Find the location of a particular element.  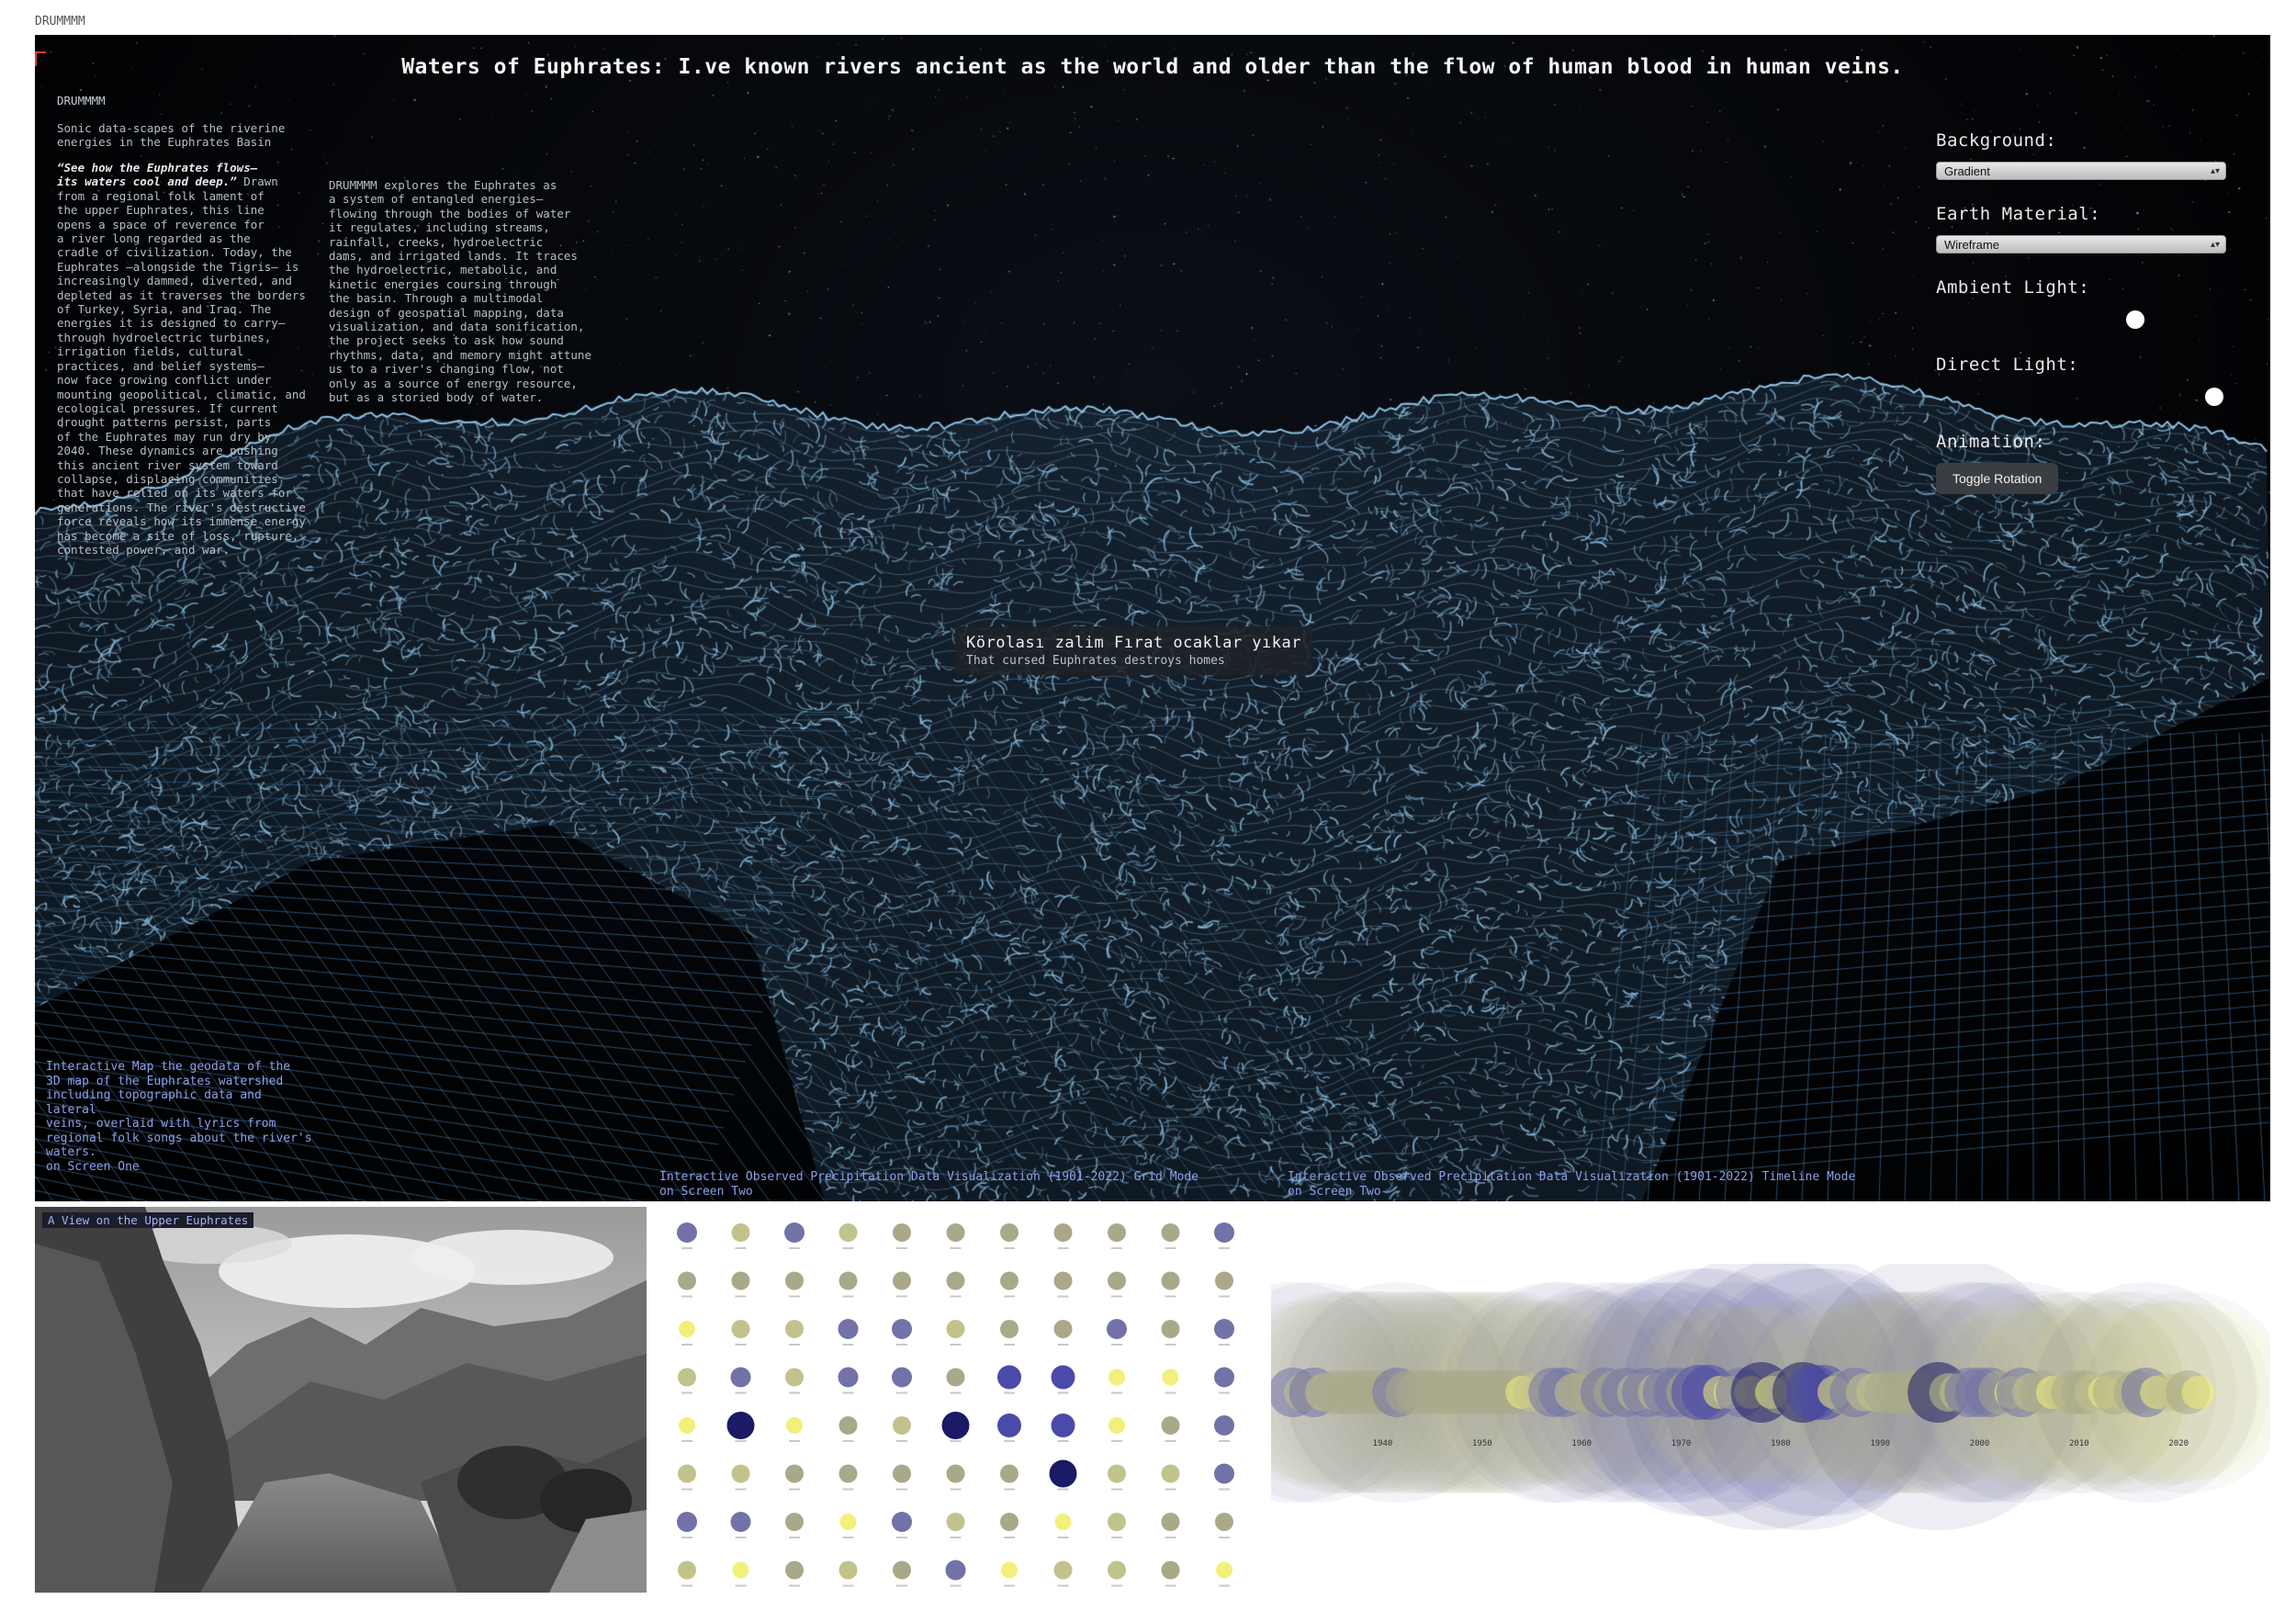

precipitation-grid-chart is located at coordinates (957, 1403).